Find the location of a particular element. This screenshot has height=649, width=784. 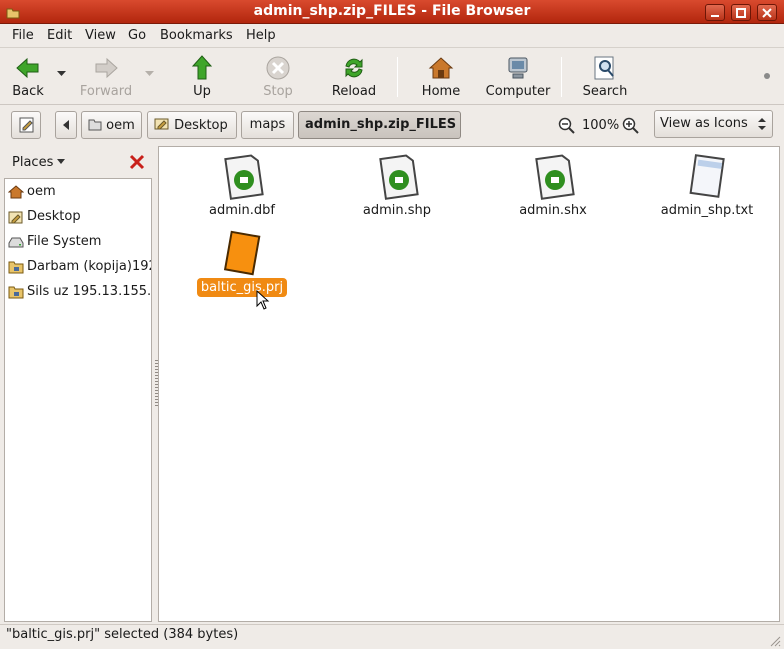

up-button: Up is located at coordinates (202, 77).